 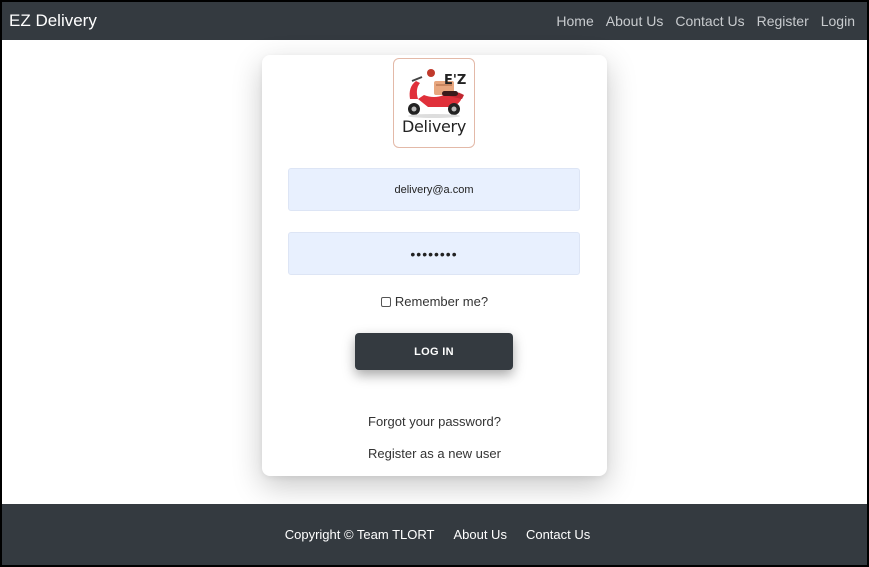 I want to click on nav-about-us: About Us, so click(x=635, y=21).